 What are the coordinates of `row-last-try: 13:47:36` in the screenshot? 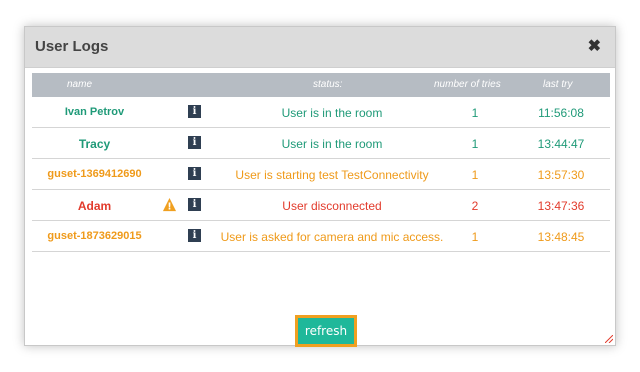 It's located at (561, 206).